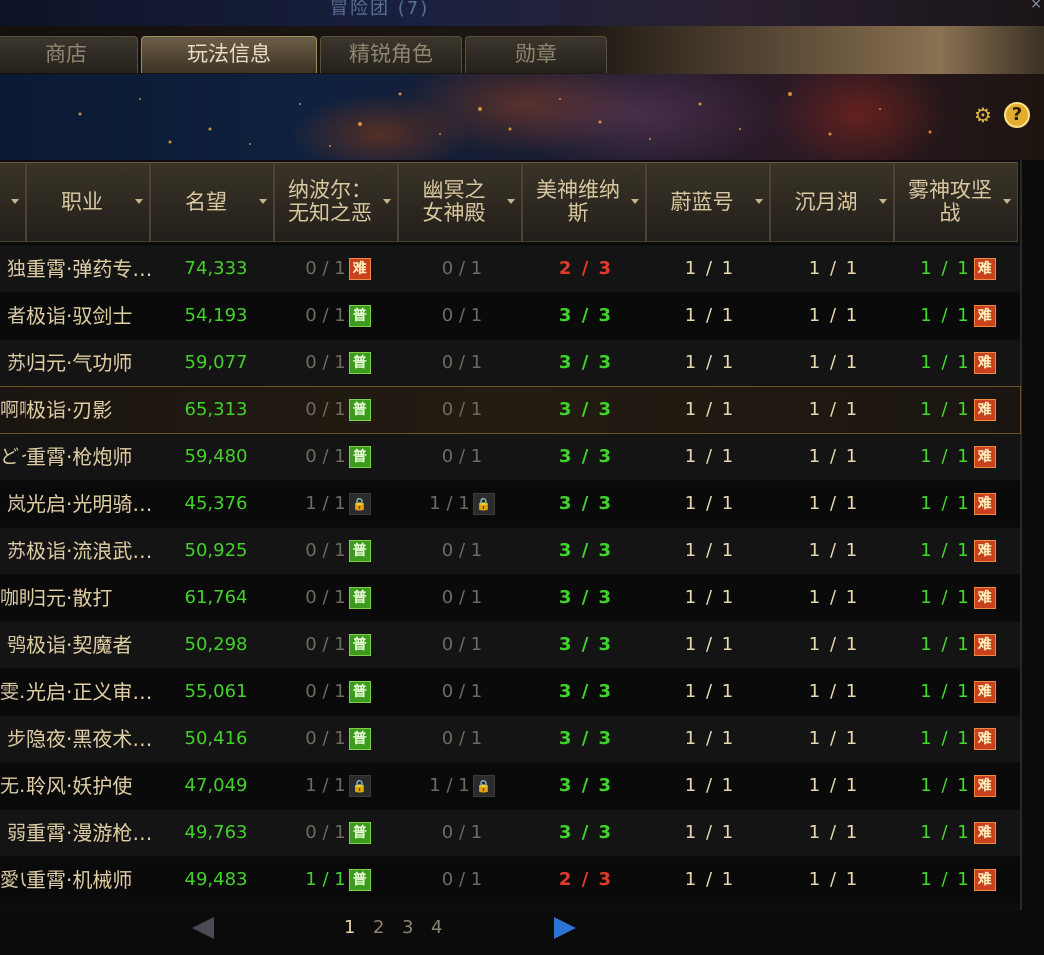 The image size is (1044, 955). I want to click on page-number: 2, so click(387, 927).